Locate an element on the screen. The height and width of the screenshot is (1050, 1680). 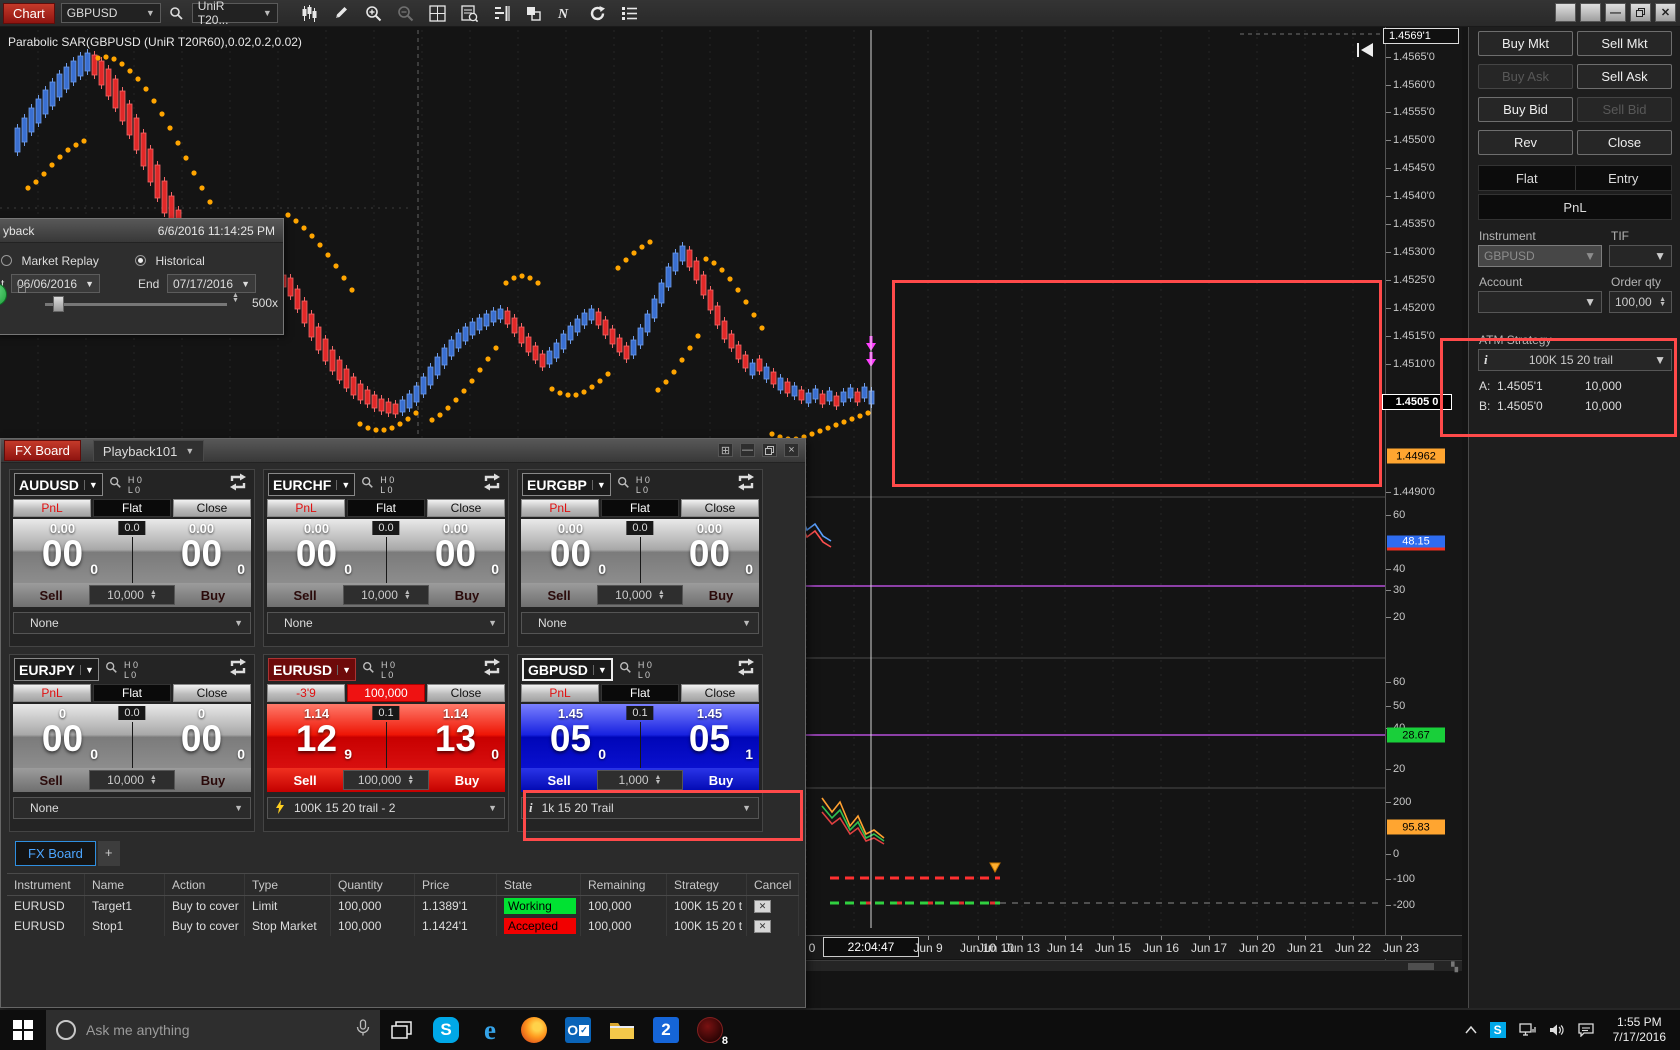
minimize-icon: — is located at coordinates (747, 450).